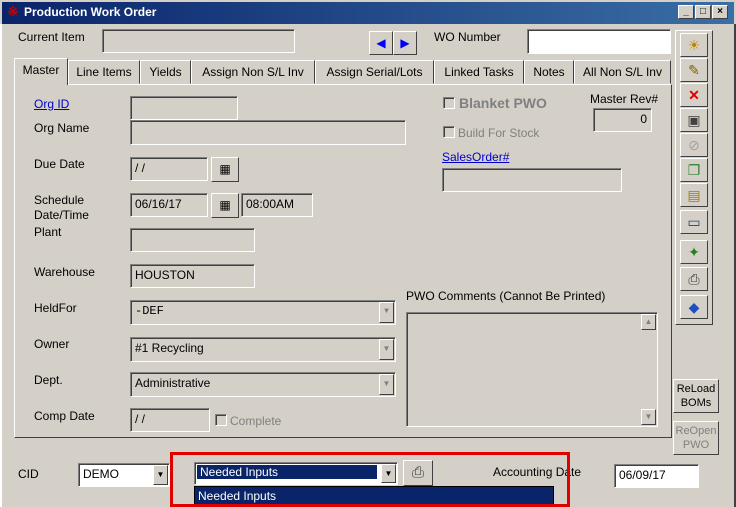 The width and height of the screenshot is (736, 507). I want to click on card-button: ▭, so click(694, 222).